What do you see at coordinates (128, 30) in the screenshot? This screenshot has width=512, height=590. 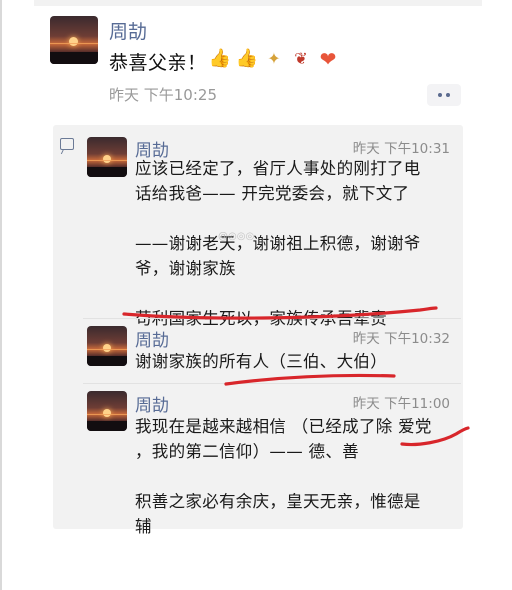 I see `post-author-name: 周劼` at bounding box center [128, 30].